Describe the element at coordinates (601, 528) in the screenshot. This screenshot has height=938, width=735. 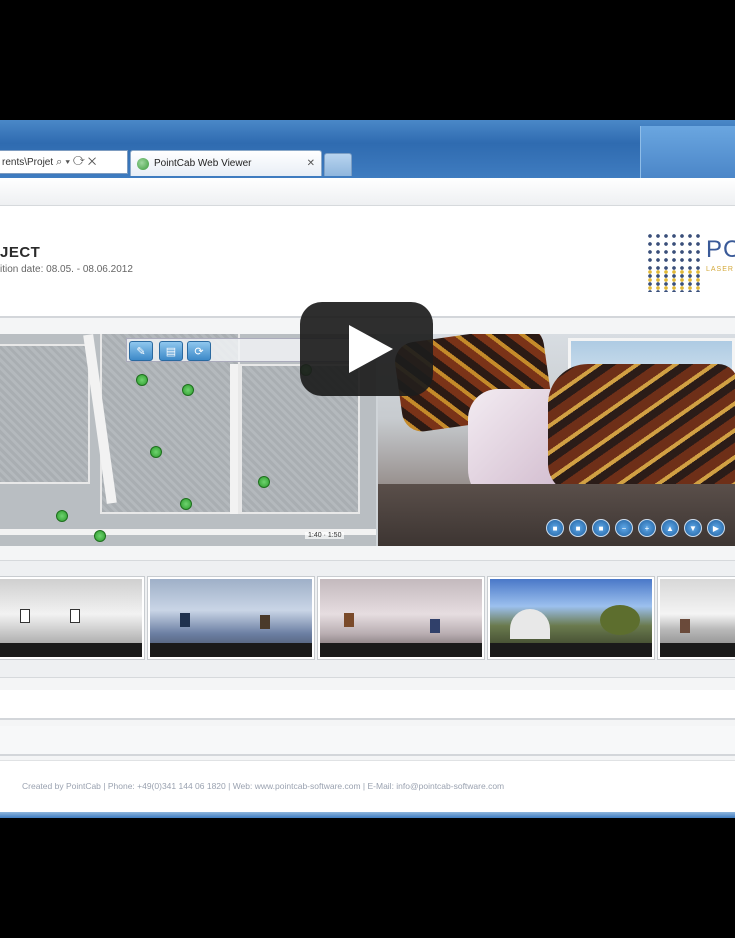
I see `pano-left-icon: ■` at that location.